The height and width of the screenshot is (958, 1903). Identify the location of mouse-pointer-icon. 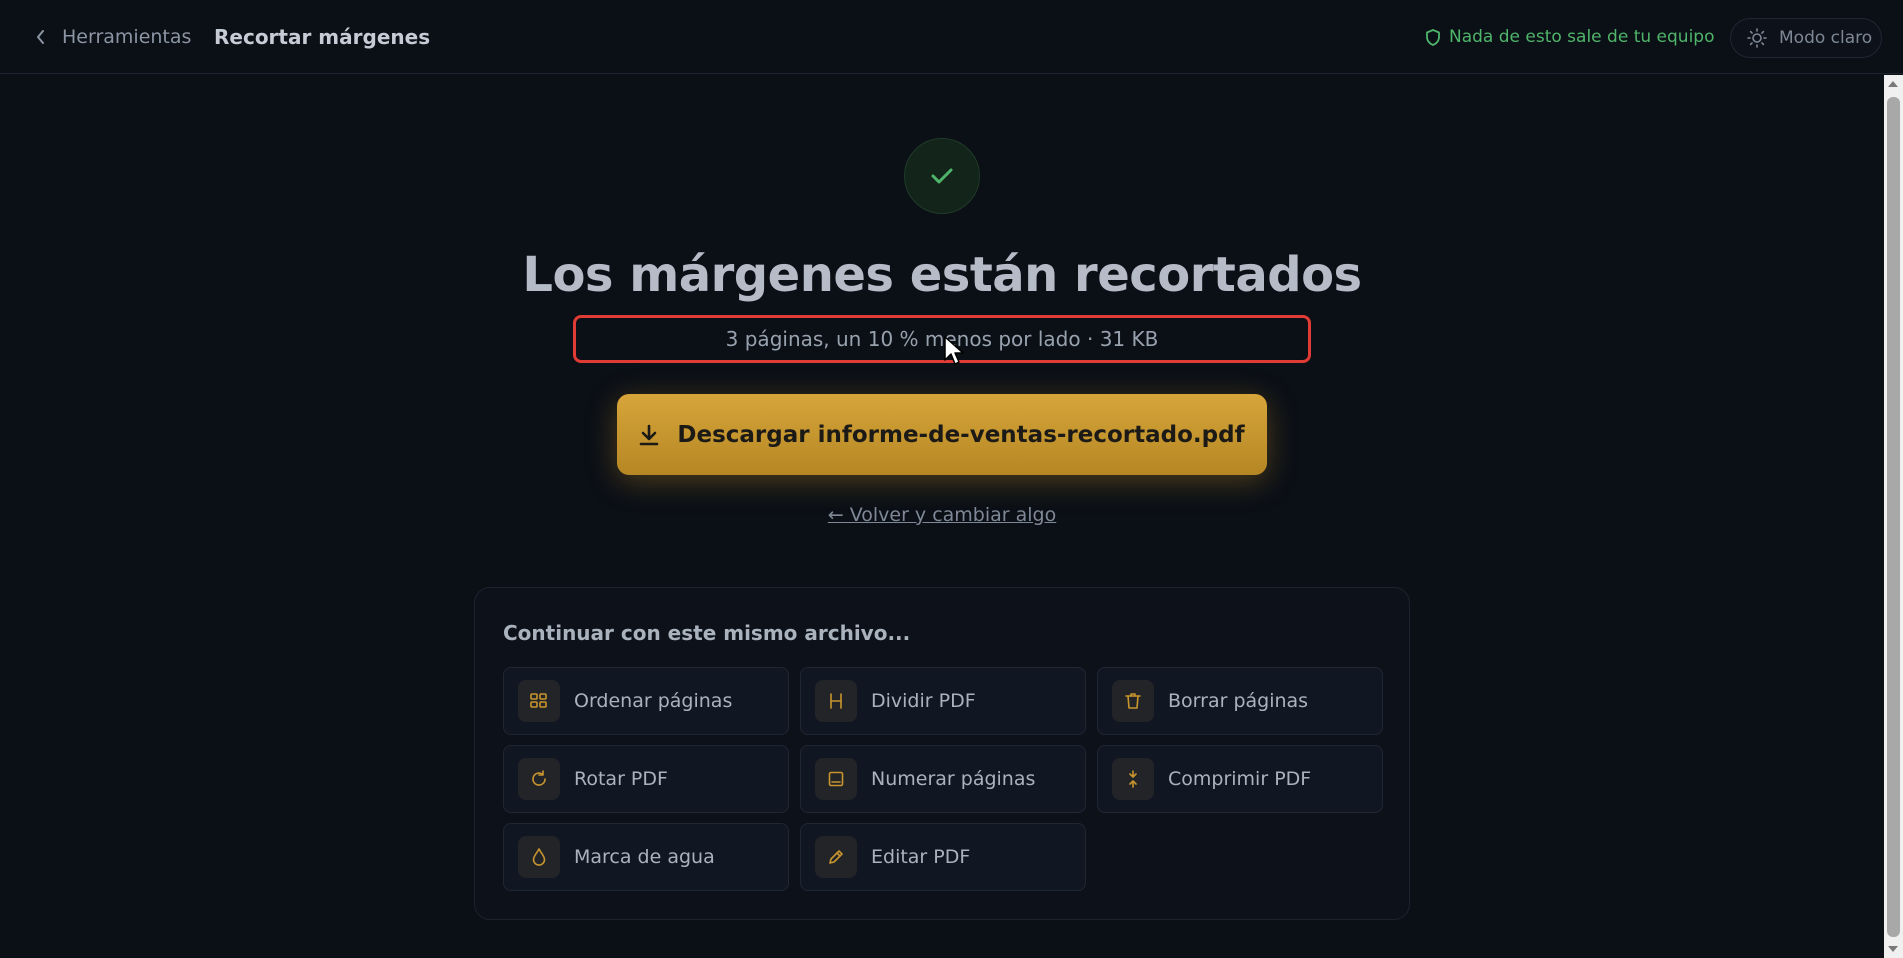
(954, 350).